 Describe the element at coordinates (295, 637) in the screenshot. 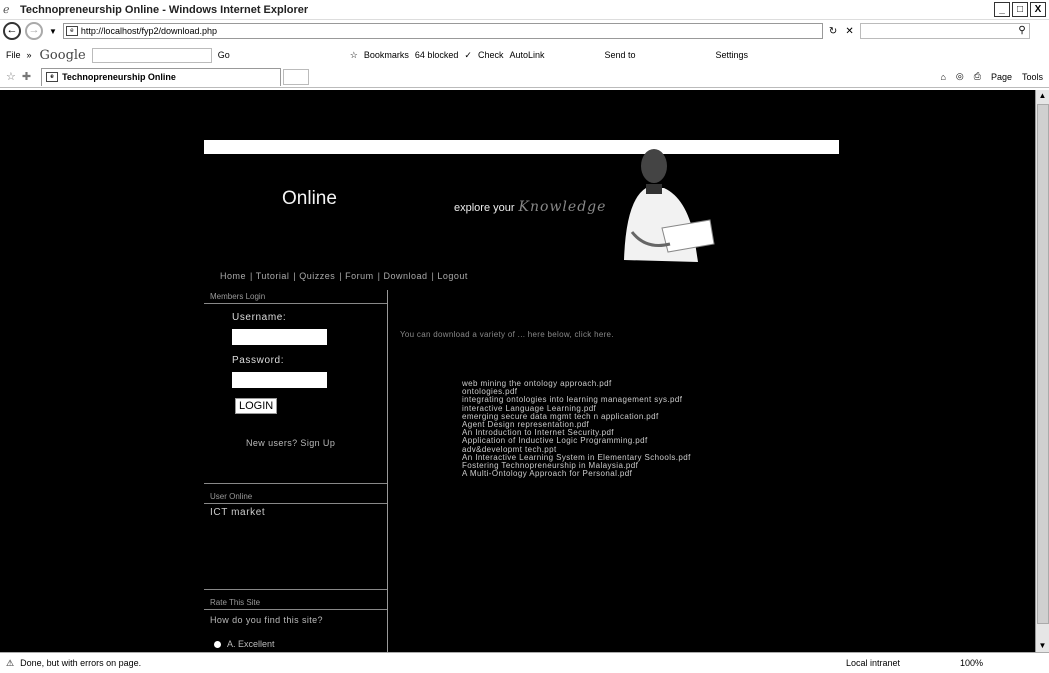

I see `poll-option: A. Excellent` at that location.